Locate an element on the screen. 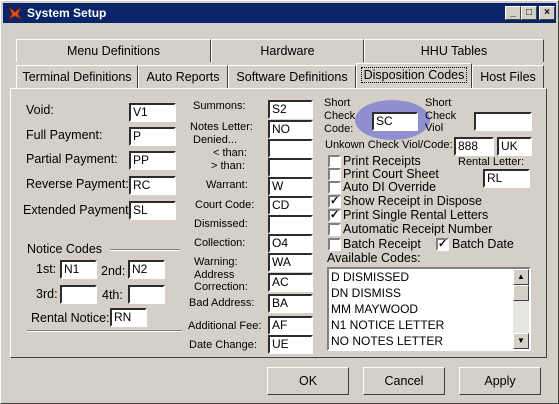  tab-host-files: Host Files is located at coordinates (508, 76).